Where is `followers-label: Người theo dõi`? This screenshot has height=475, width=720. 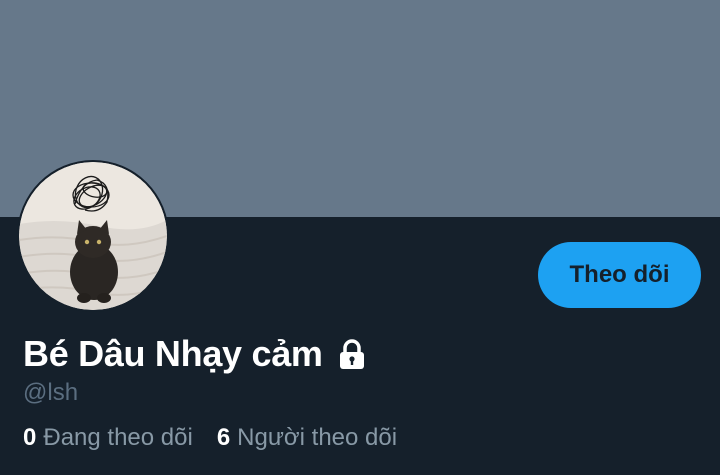 followers-label: Người theo dõi is located at coordinates (317, 437).